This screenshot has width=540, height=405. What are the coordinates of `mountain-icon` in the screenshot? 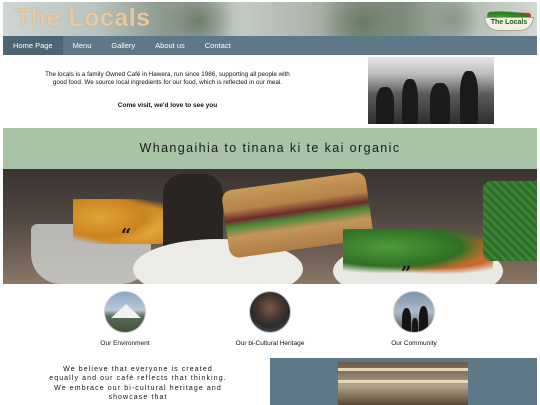 It's located at (125, 312).